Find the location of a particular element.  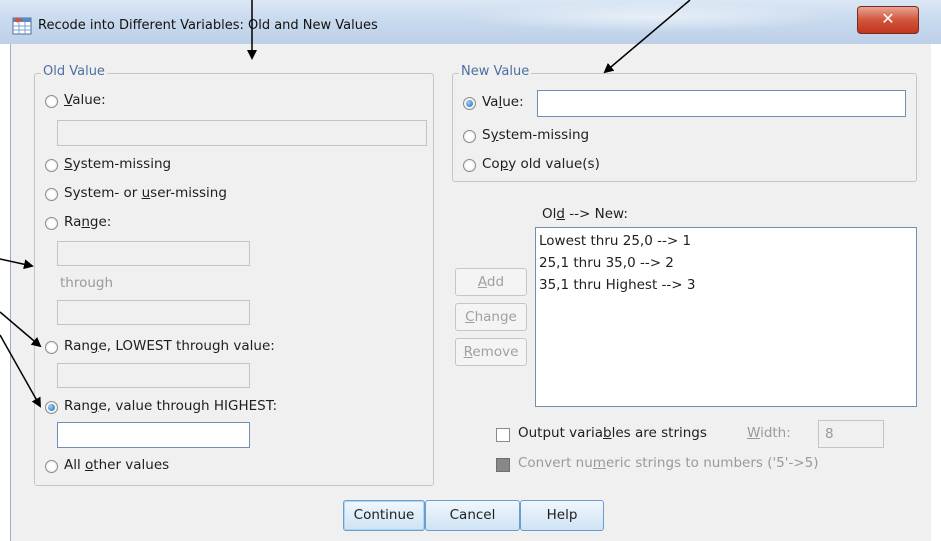

close-button: ✕ is located at coordinates (888, 20).